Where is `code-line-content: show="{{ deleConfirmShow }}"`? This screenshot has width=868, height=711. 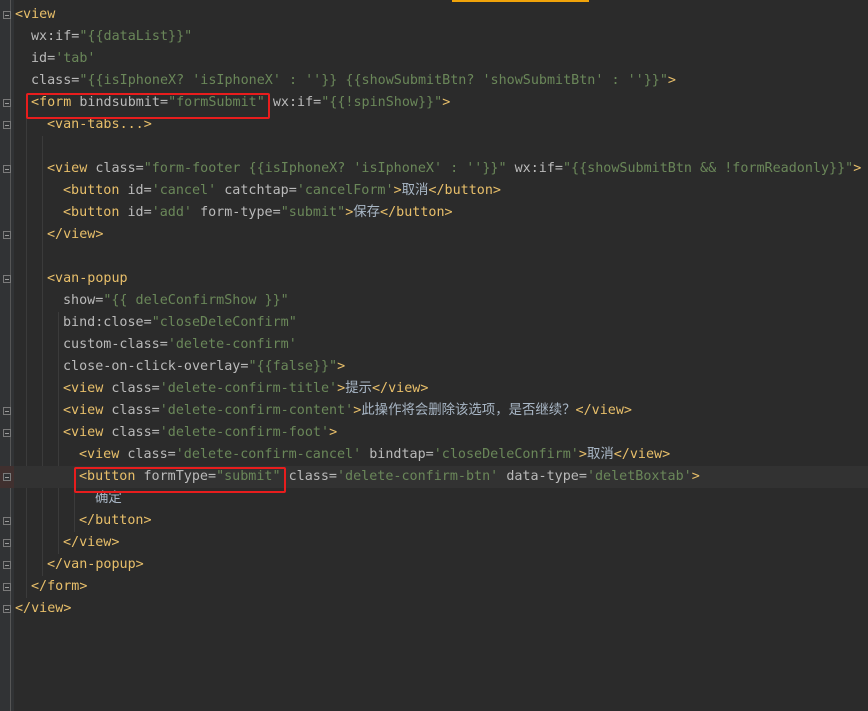
code-line-content: show="{{ deleConfirmShow }}" is located at coordinates (176, 301).